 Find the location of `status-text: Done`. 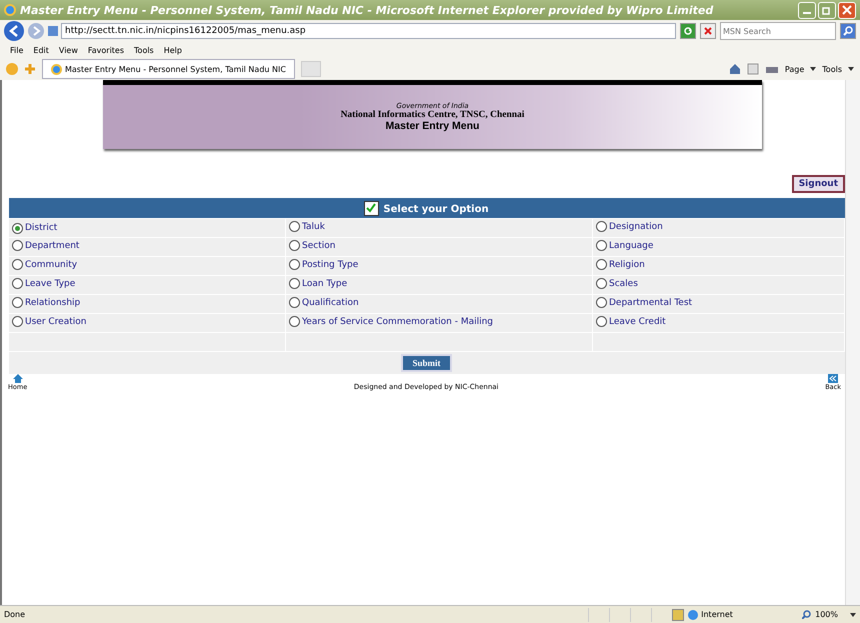

status-text: Done is located at coordinates (15, 614).